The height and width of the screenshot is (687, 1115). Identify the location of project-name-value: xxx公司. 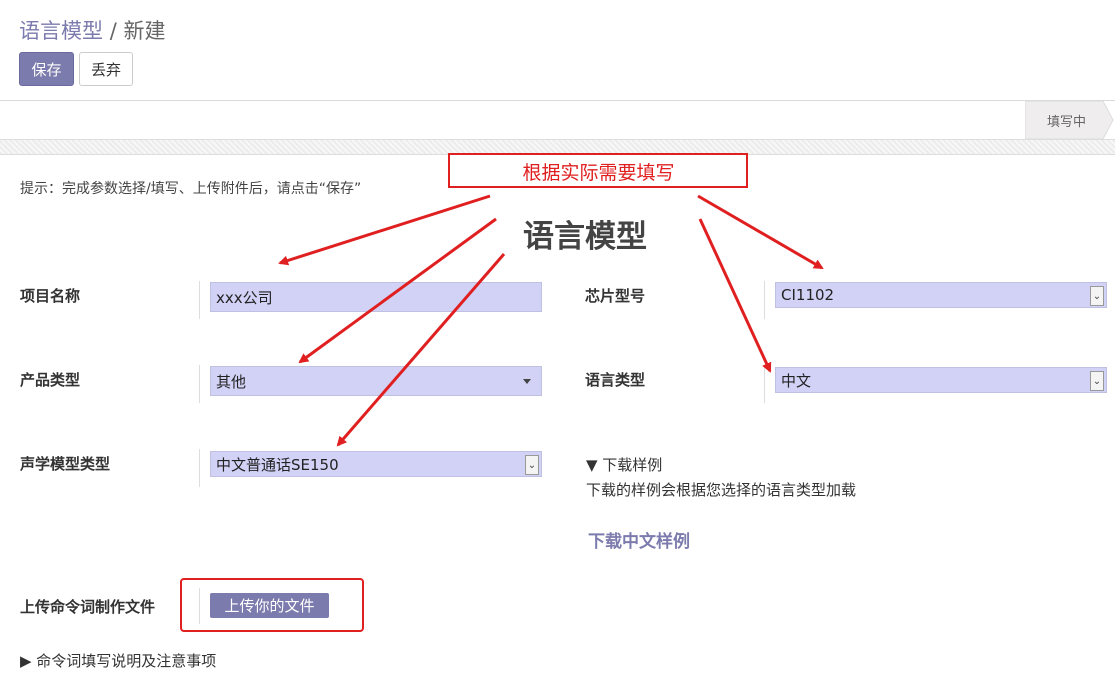
(244, 297).